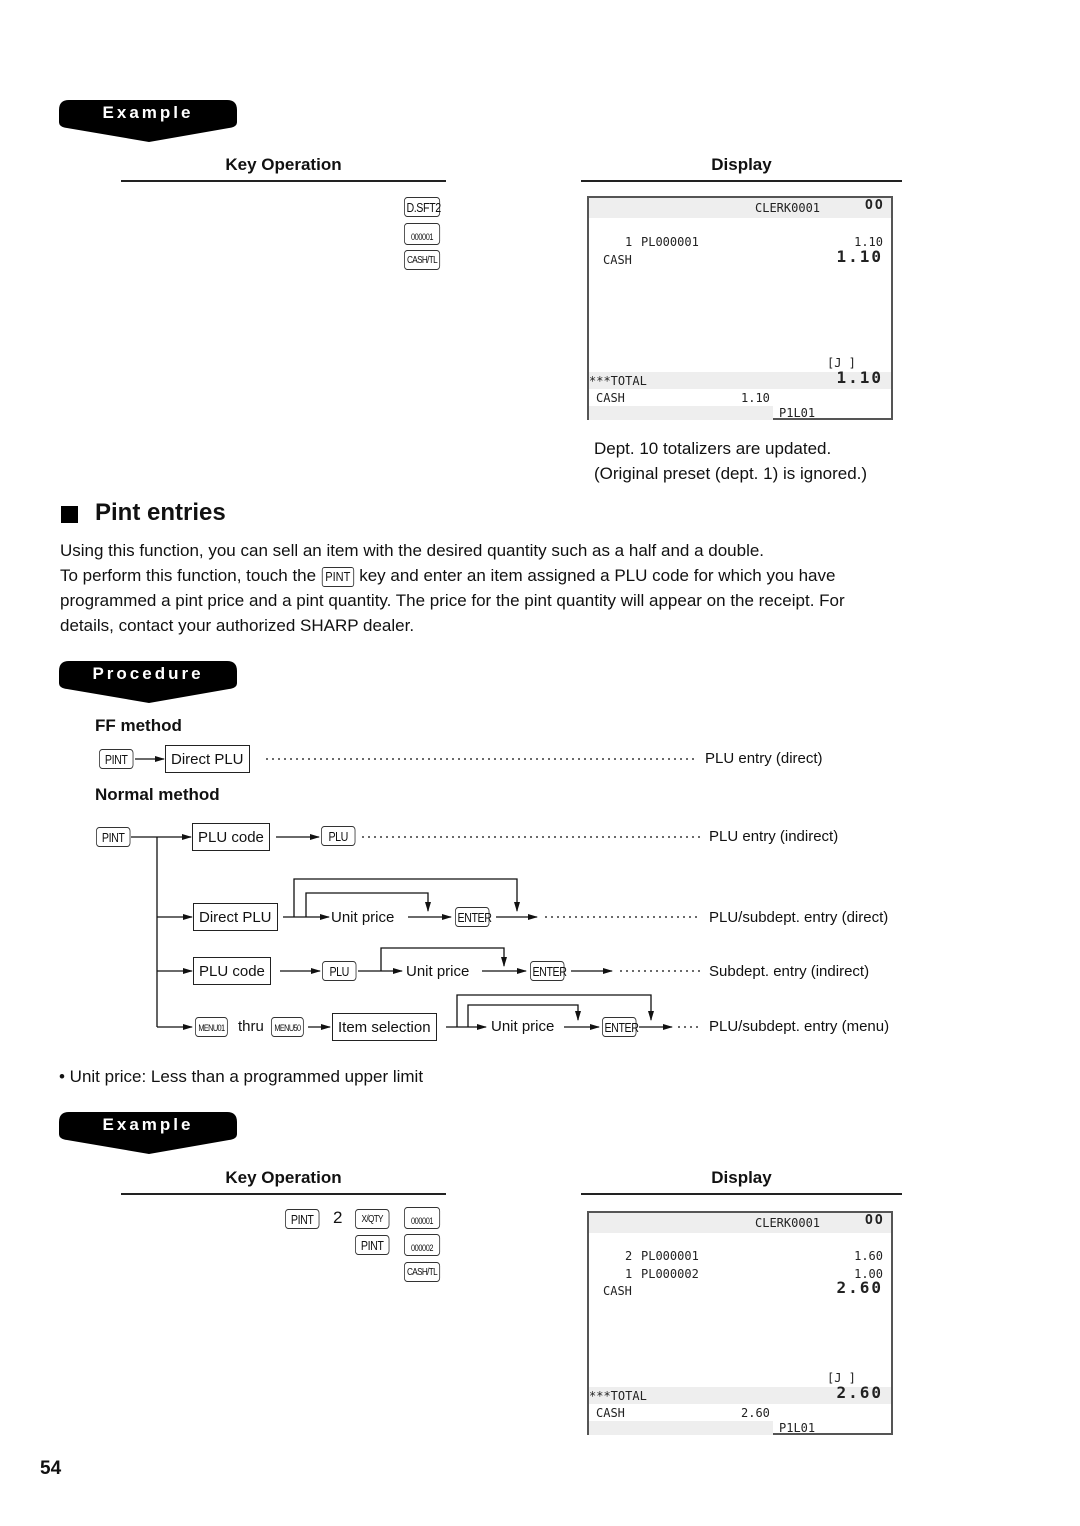 This screenshot has width=1080, height=1526. Describe the element at coordinates (875, 1220) in the screenshot. I see `status-icon: OO` at that location.